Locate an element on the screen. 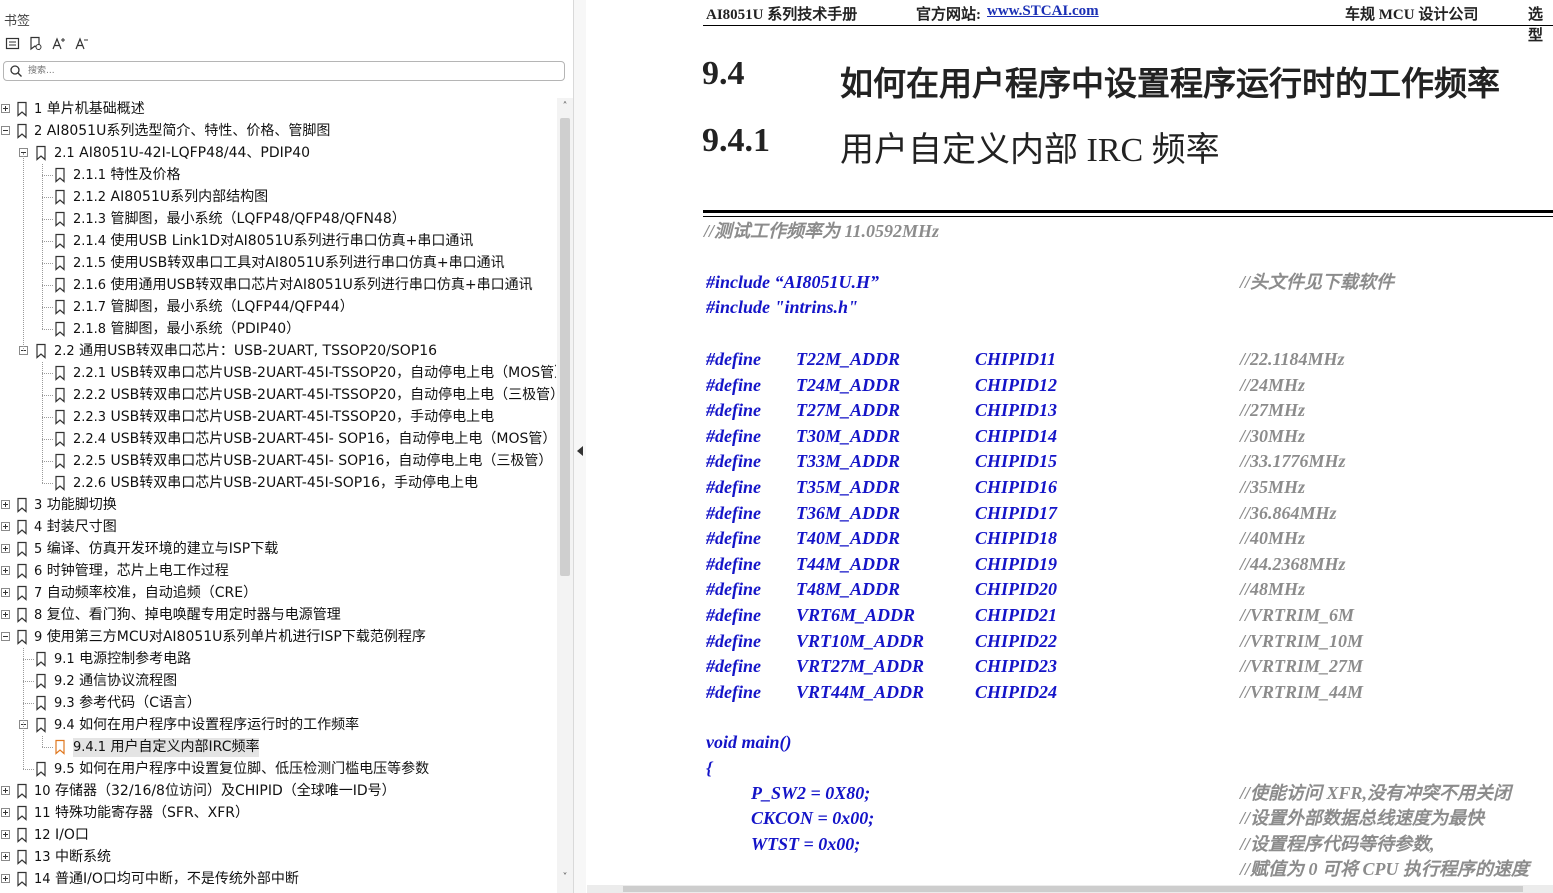  bookmark-item: 2.1.7 管脚图，最小系统（LQFP44/QFP44） is located at coordinates (278, 307).